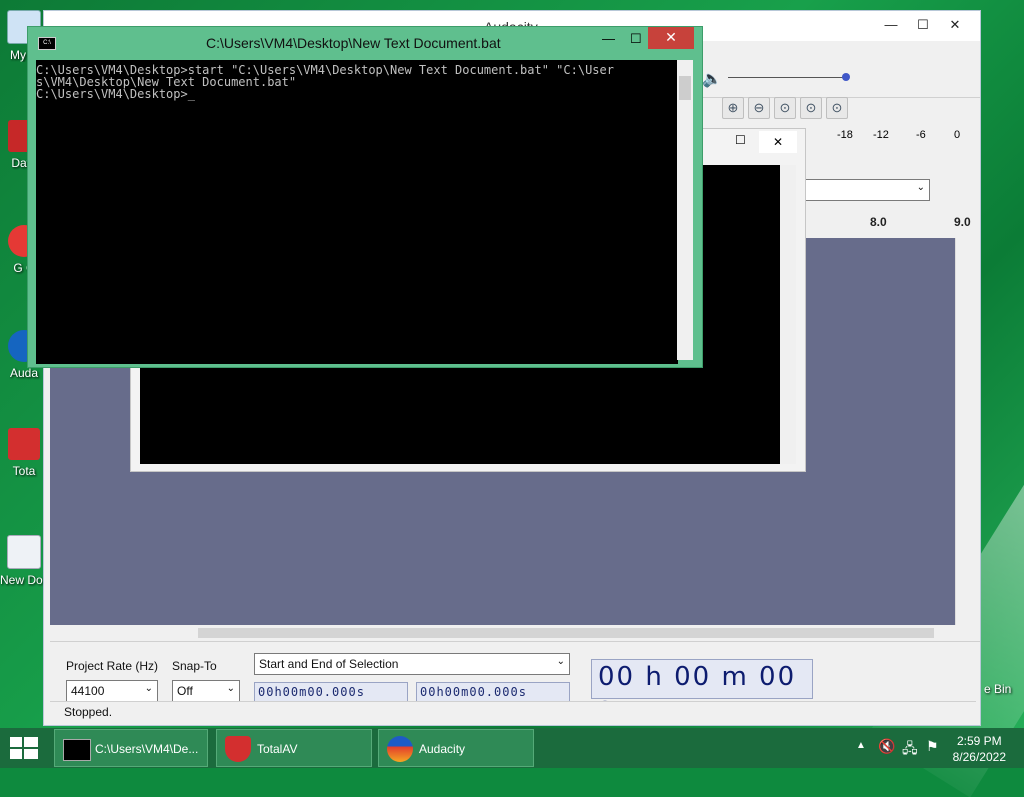 This screenshot has height=797, width=1024. Describe the element at coordinates (112, 666) in the screenshot. I see `project-rate-label: Project Rate (Hz)` at that location.